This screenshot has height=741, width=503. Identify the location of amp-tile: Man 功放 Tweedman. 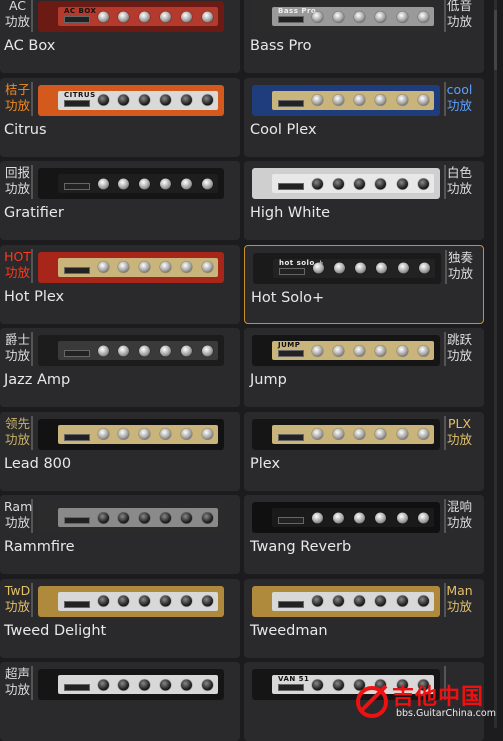
(364, 618).